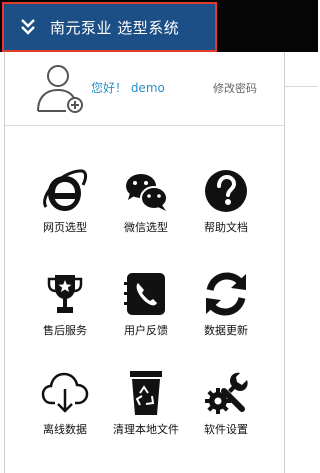 This screenshot has width=320, height=473. Describe the element at coordinates (226, 393) in the screenshot. I see `settings-tools-icon` at that location.